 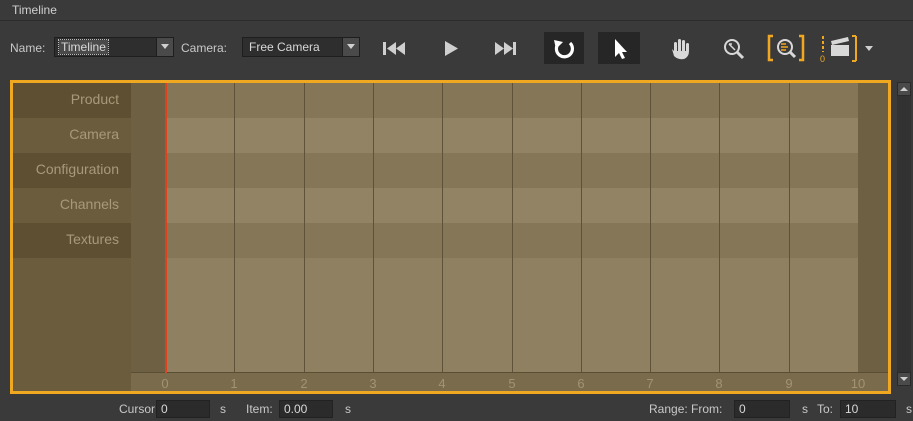 What do you see at coordinates (223, 409) in the screenshot?
I see `cursor-unit: s` at bounding box center [223, 409].